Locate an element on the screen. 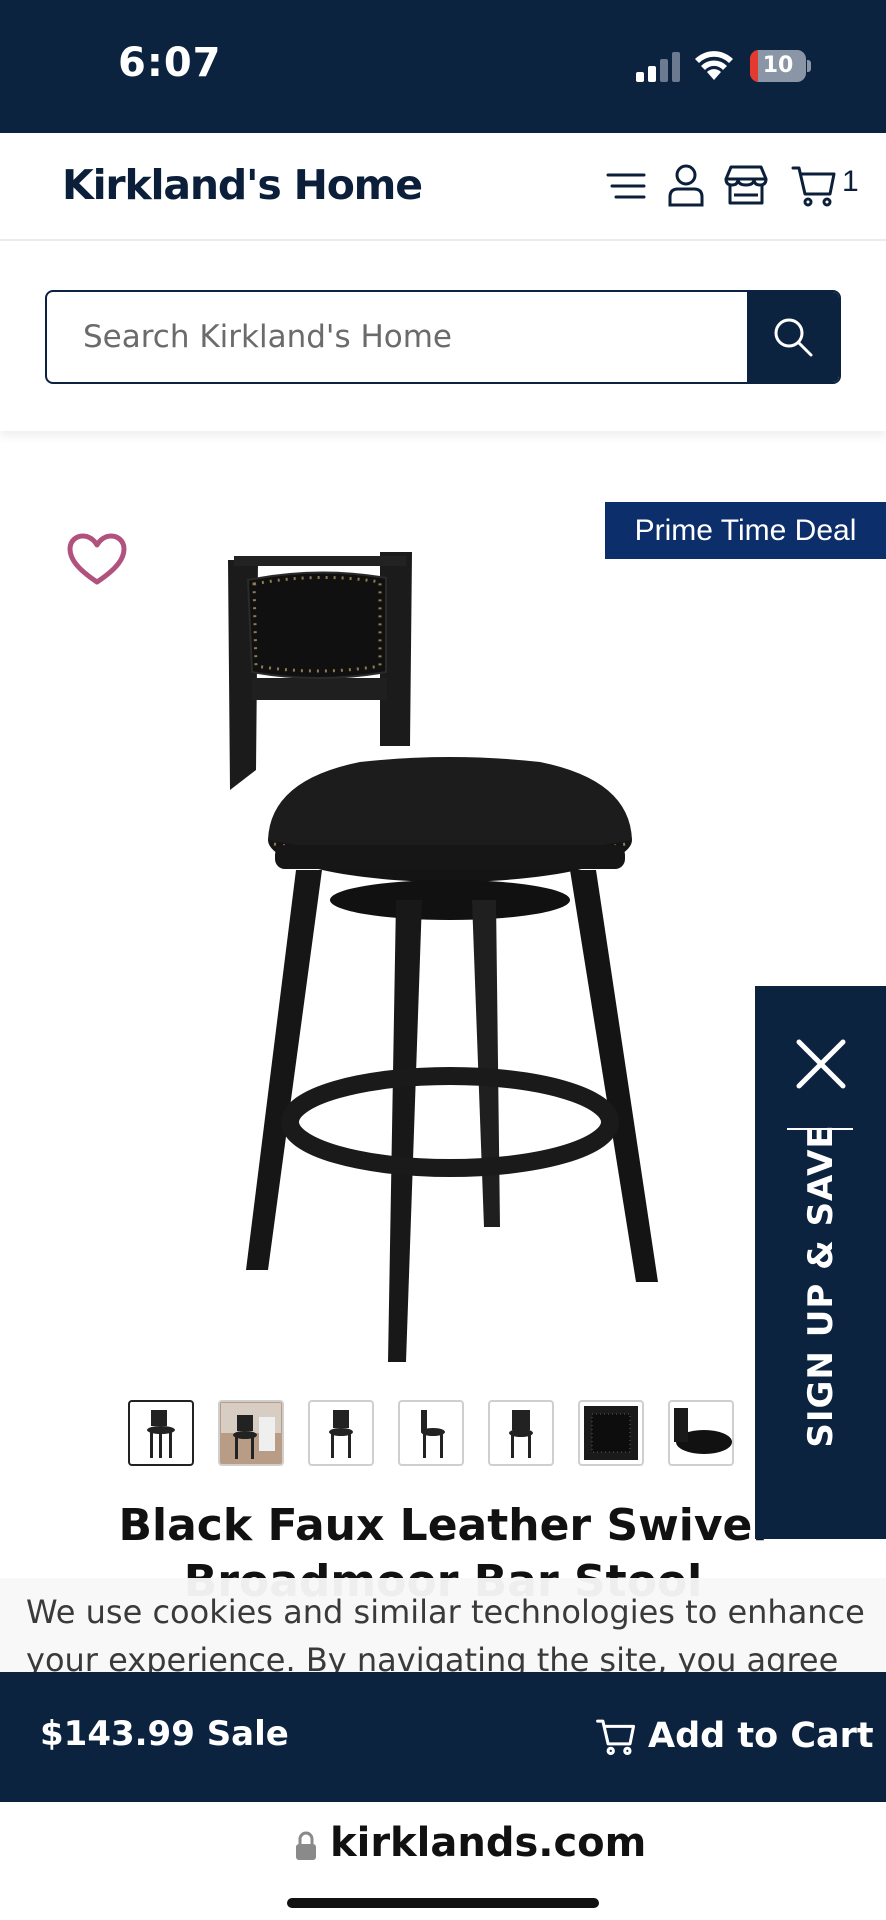 The image size is (886, 1920). signup-save-tab: SIGN UP & SAVE is located at coordinates (820, 1262).